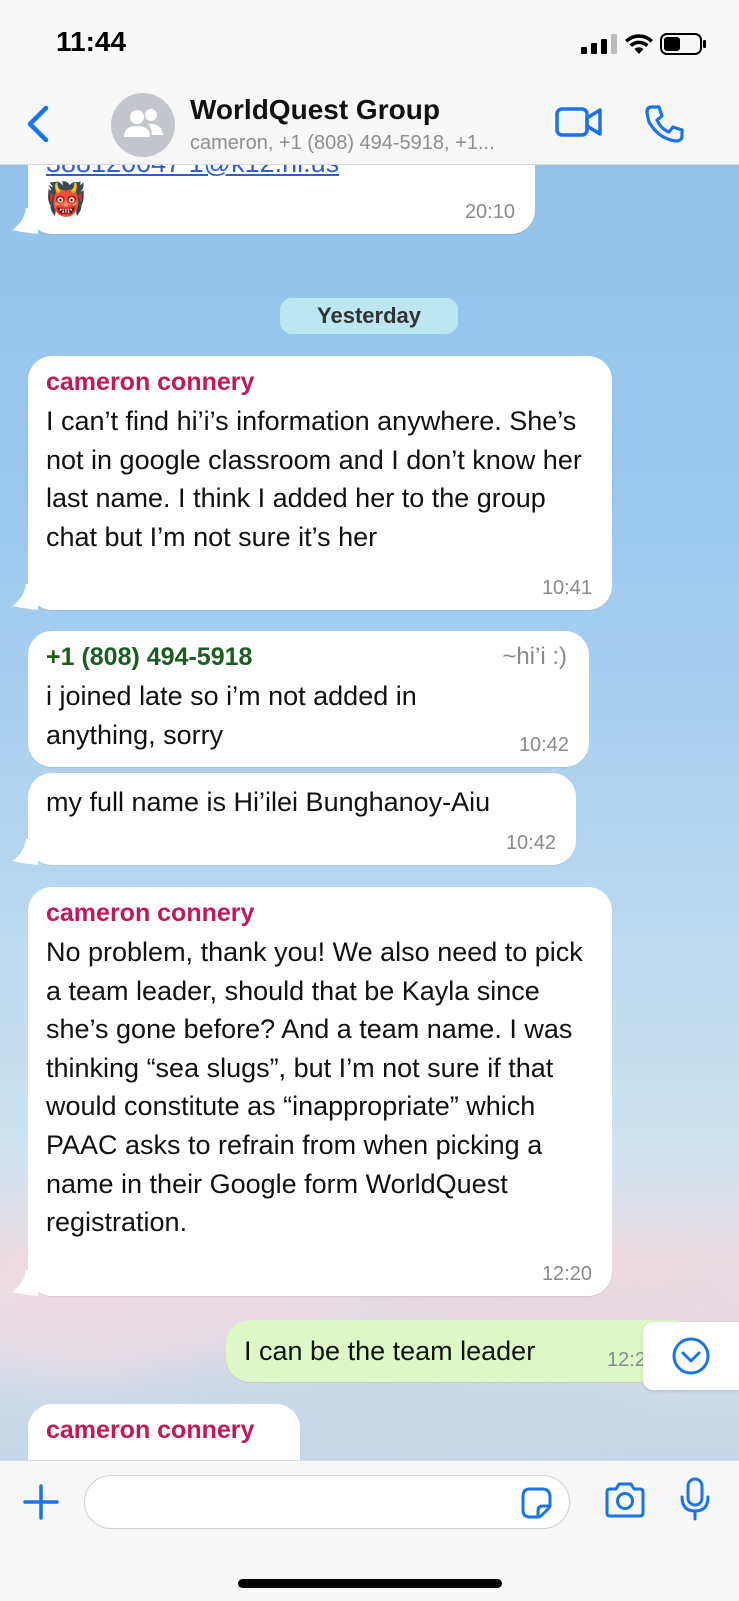 This screenshot has height=1601, width=739. I want to click on group-icon, so click(143, 123).